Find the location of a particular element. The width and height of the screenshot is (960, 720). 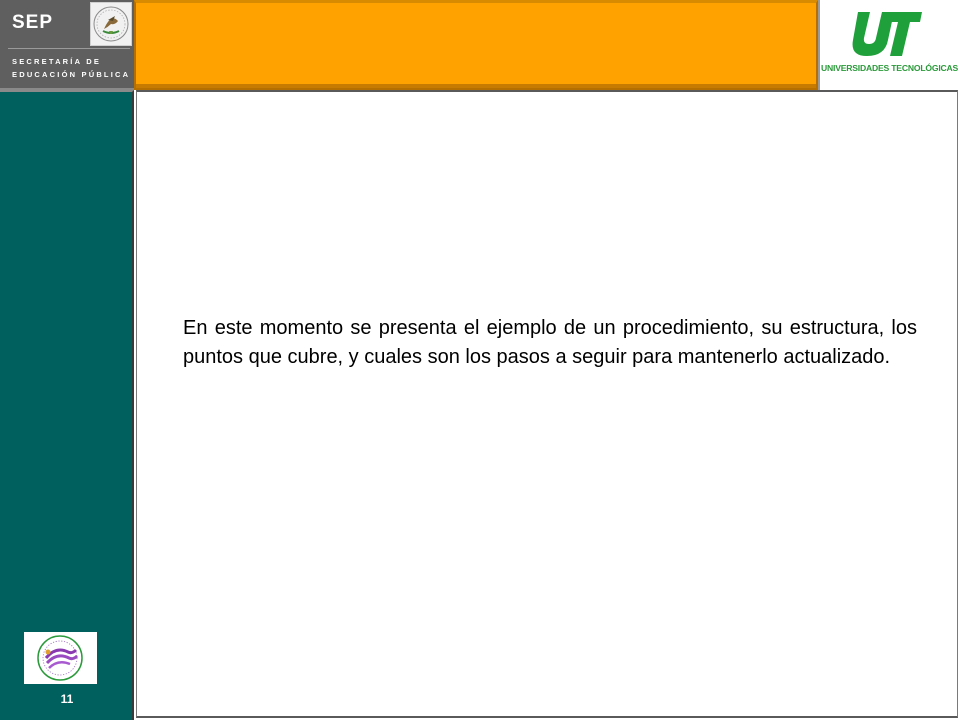

sep-subtitle-line1: SECRETARÍA DE is located at coordinates (57, 61).